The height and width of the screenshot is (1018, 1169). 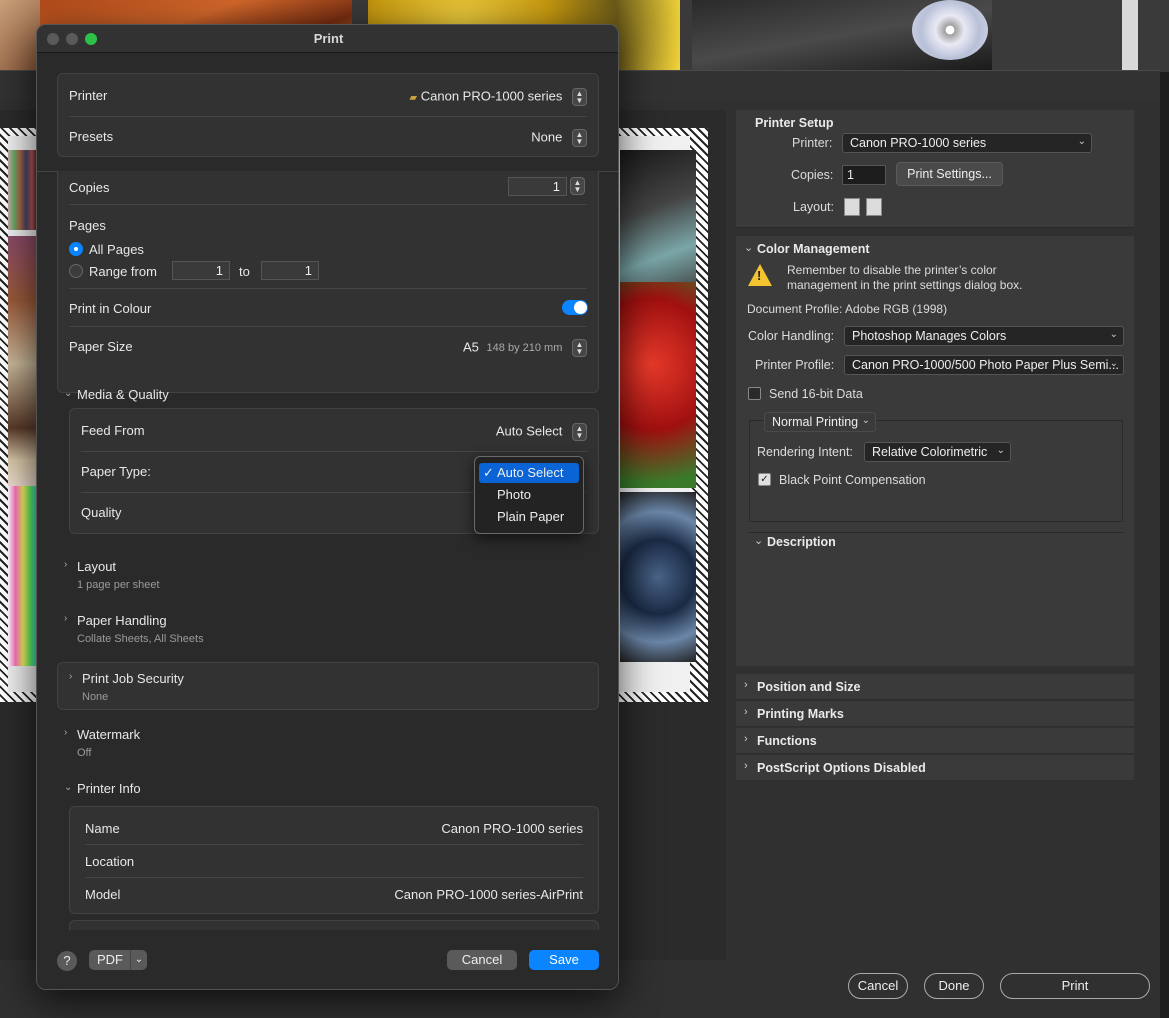 What do you see at coordinates (118, 585) in the screenshot?
I see `layout-sub: 1 page per sheet` at bounding box center [118, 585].